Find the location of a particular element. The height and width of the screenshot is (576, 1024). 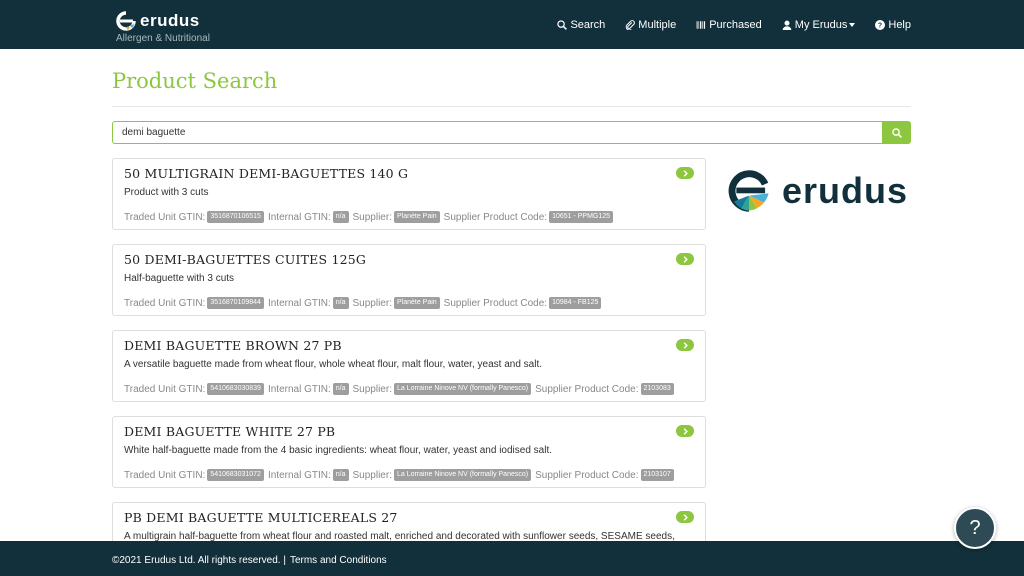

brand: erudus Allergen & Nutritional is located at coordinates (163, 27).